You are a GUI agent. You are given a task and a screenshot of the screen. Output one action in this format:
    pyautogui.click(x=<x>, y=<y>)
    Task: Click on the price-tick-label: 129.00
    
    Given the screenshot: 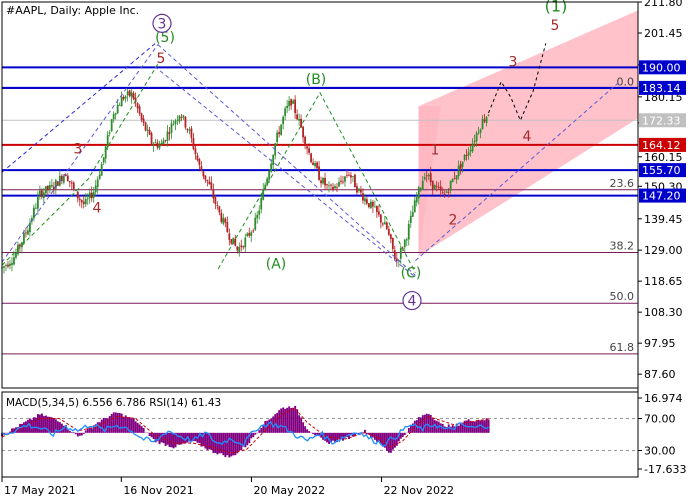 What is the action you would take?
    pyautogui.click(x=663, y=250)
    